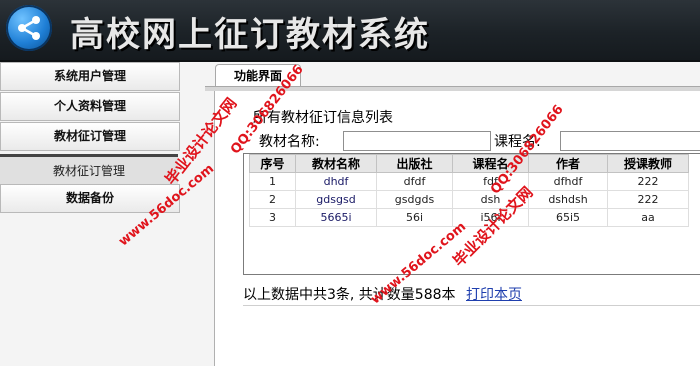  What do you see at coordinates (258, 75) in the screenshot?
I see `tab-function: 功能界面` at bounding box center [258, 75].